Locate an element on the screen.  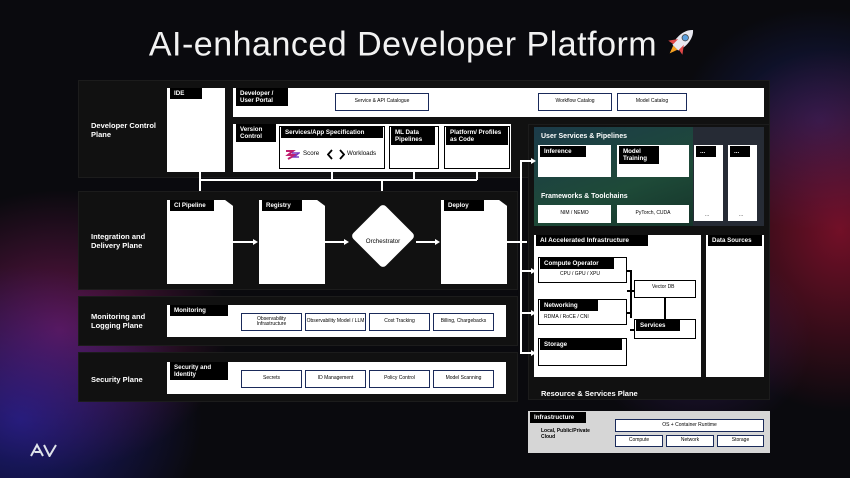
ide-label: IDE is located at coordinates (186, 94).